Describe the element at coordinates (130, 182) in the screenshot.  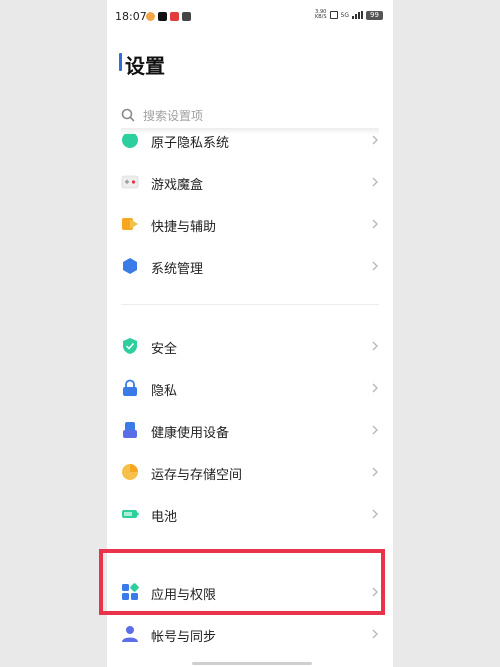
I see `game-box-icon` at that location.